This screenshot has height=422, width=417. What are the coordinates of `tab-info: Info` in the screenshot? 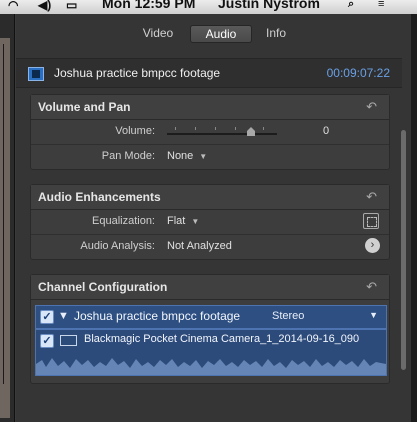 It's located at (276, 33).